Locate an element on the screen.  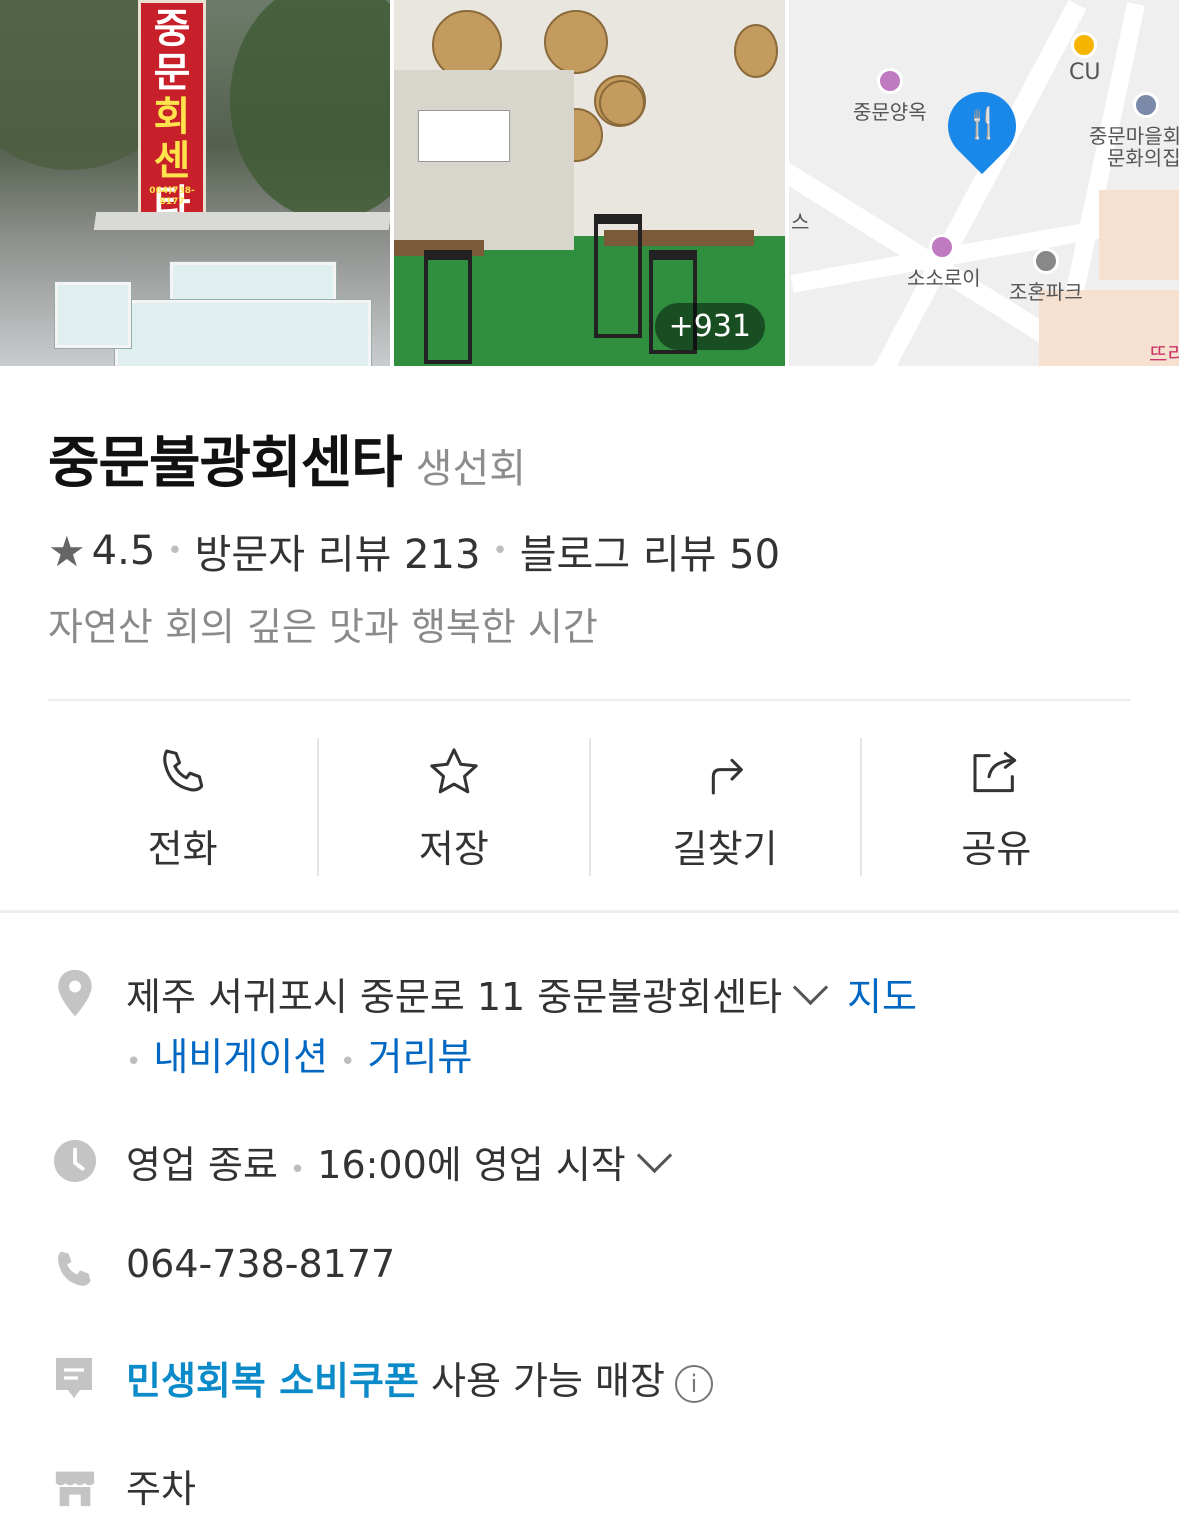
action-bar: 전화 저장 길찾기 공유 is located at coordinates (589, 807).